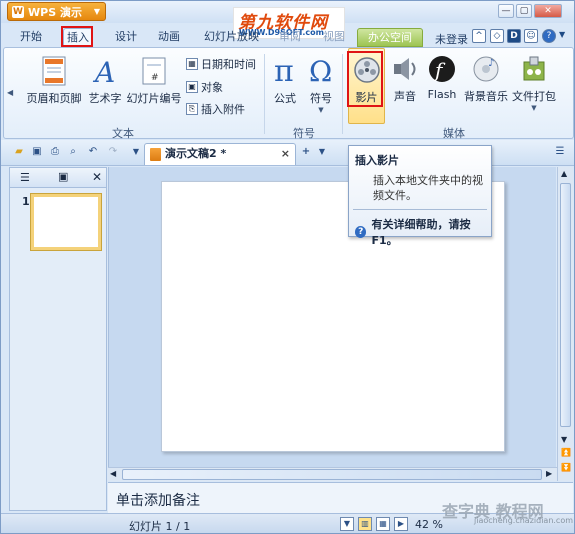 This screenshot has height=534, width=575. Describe the element at coordinates (479, 36) in the screenshot. I see `collapse-ribbon-icon: ^` at that location.